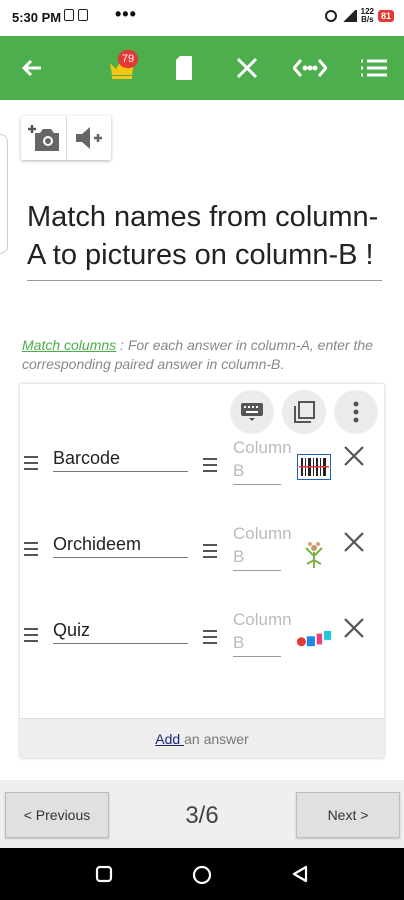 This screenshot has width=404, height=900. Describe the element at coordinates (104, 874) in the screenshot. I see `recents-icon` at that location.